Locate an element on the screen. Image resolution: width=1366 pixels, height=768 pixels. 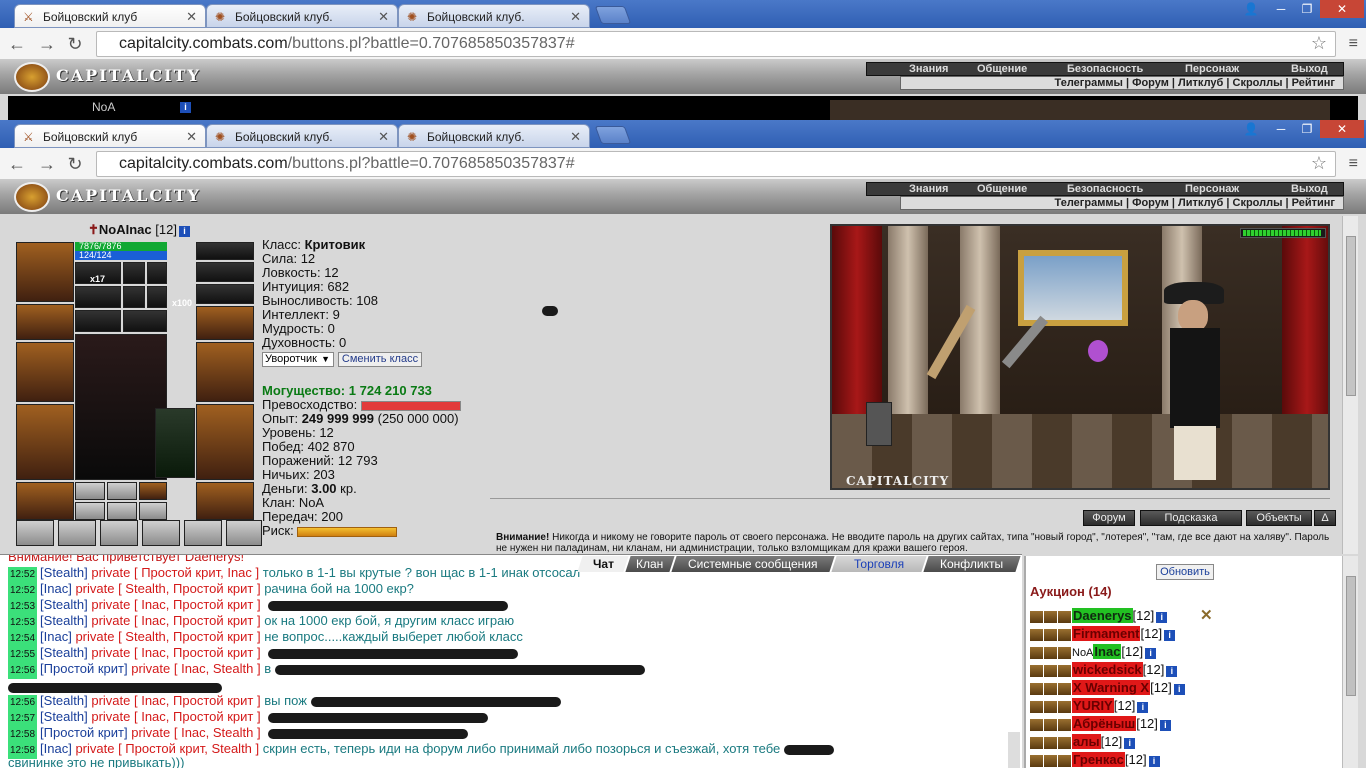
clan-value: NoA is located at coordinates (311, 502).